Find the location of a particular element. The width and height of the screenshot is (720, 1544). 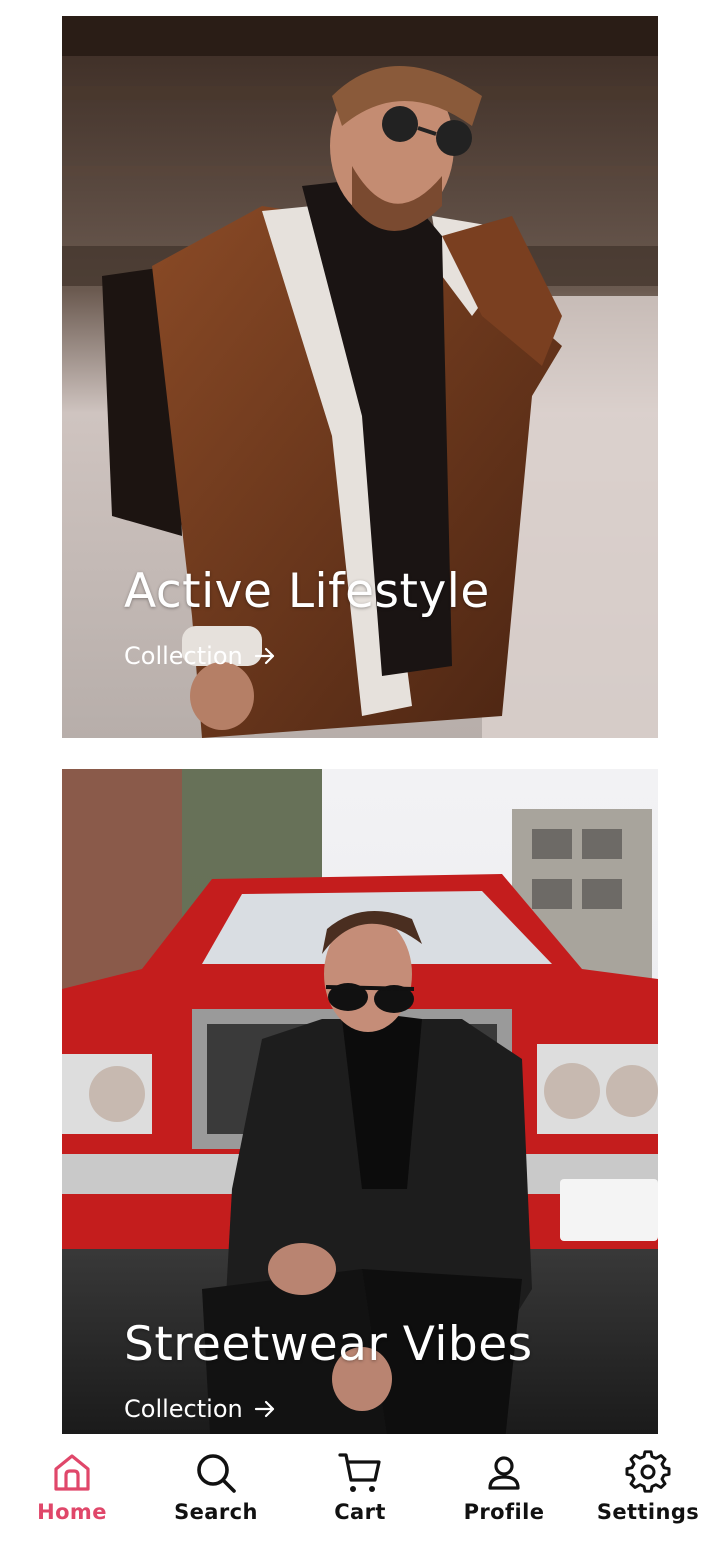

nav-item-cart: Cart is located at coordinates (360, 1489).